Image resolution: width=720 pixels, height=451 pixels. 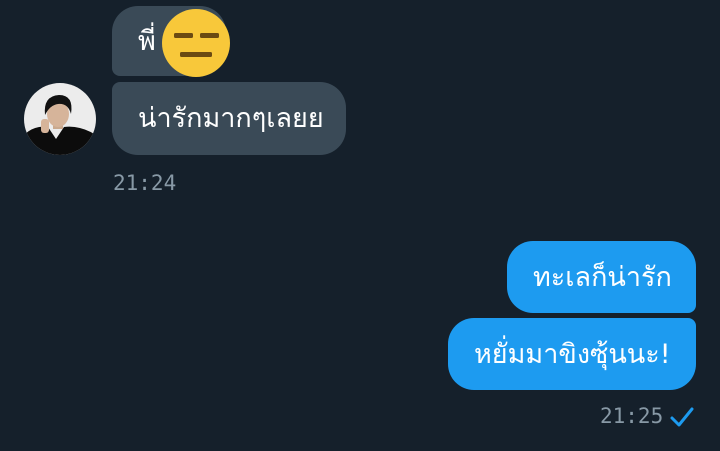 I want to click on incoming-message-bubble: น่ารักมากๆเลยย, so click(x=229, y=118).